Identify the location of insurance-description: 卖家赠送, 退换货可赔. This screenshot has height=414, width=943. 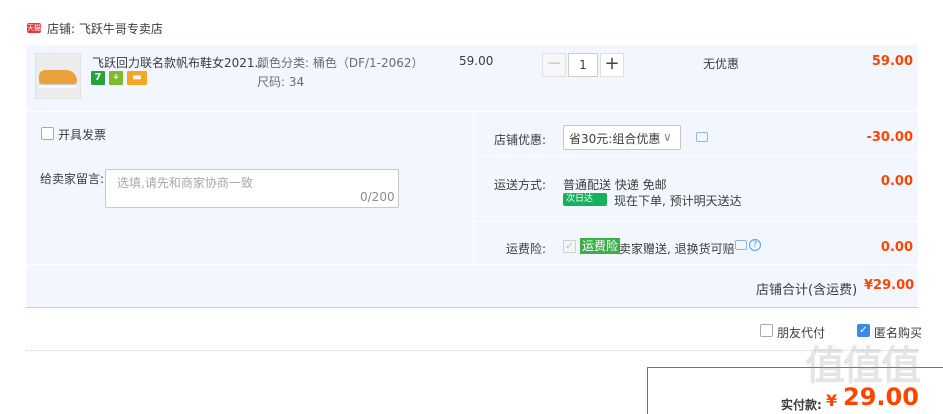
(677, 249).